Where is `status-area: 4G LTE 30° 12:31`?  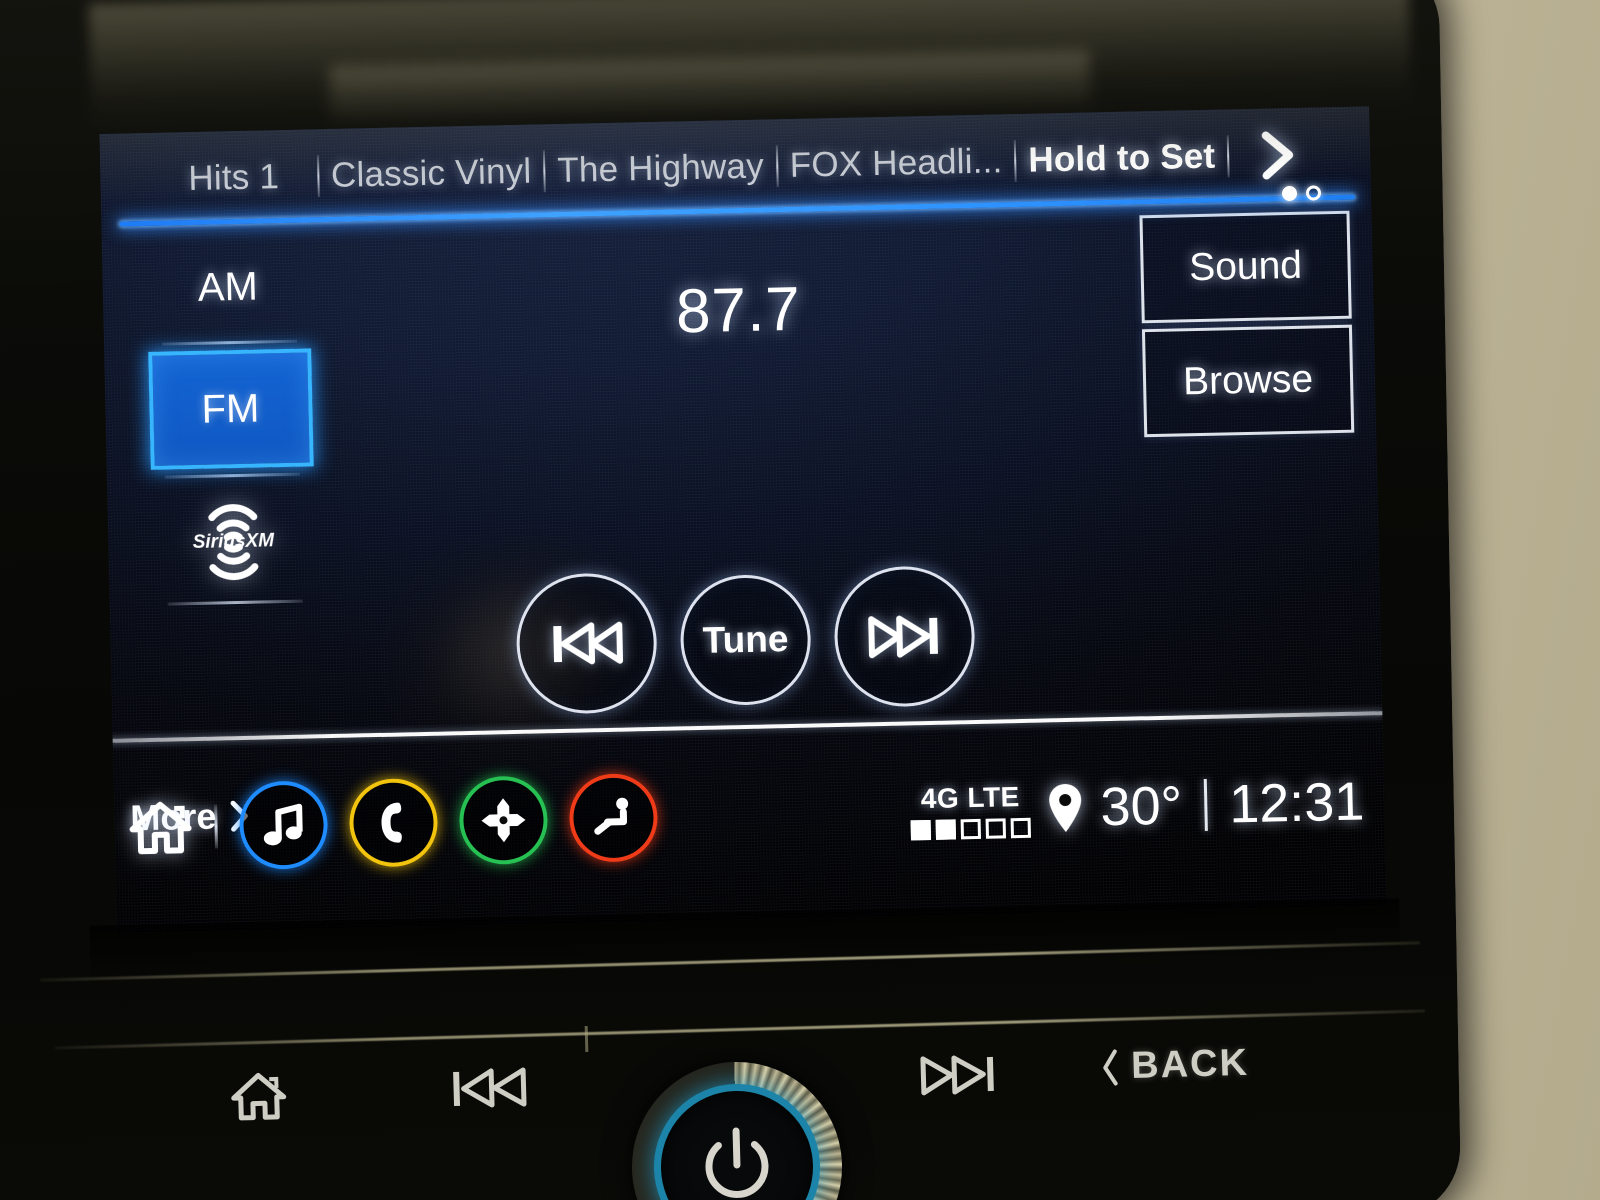 status-area: 4G LTE 30° 12:31 is located at coordinates (1147, 806).